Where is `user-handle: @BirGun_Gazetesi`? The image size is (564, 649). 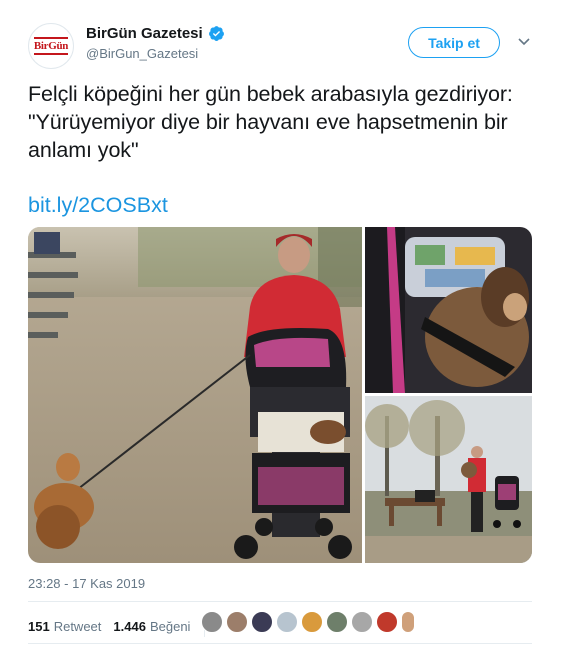 user-handle: @BirGun_Gazetesi is located at coordinates (142, 53).